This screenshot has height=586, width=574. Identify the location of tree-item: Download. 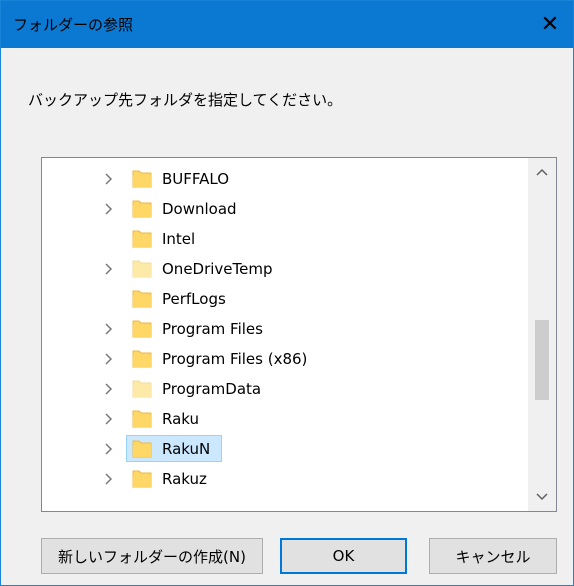
(285, 209).